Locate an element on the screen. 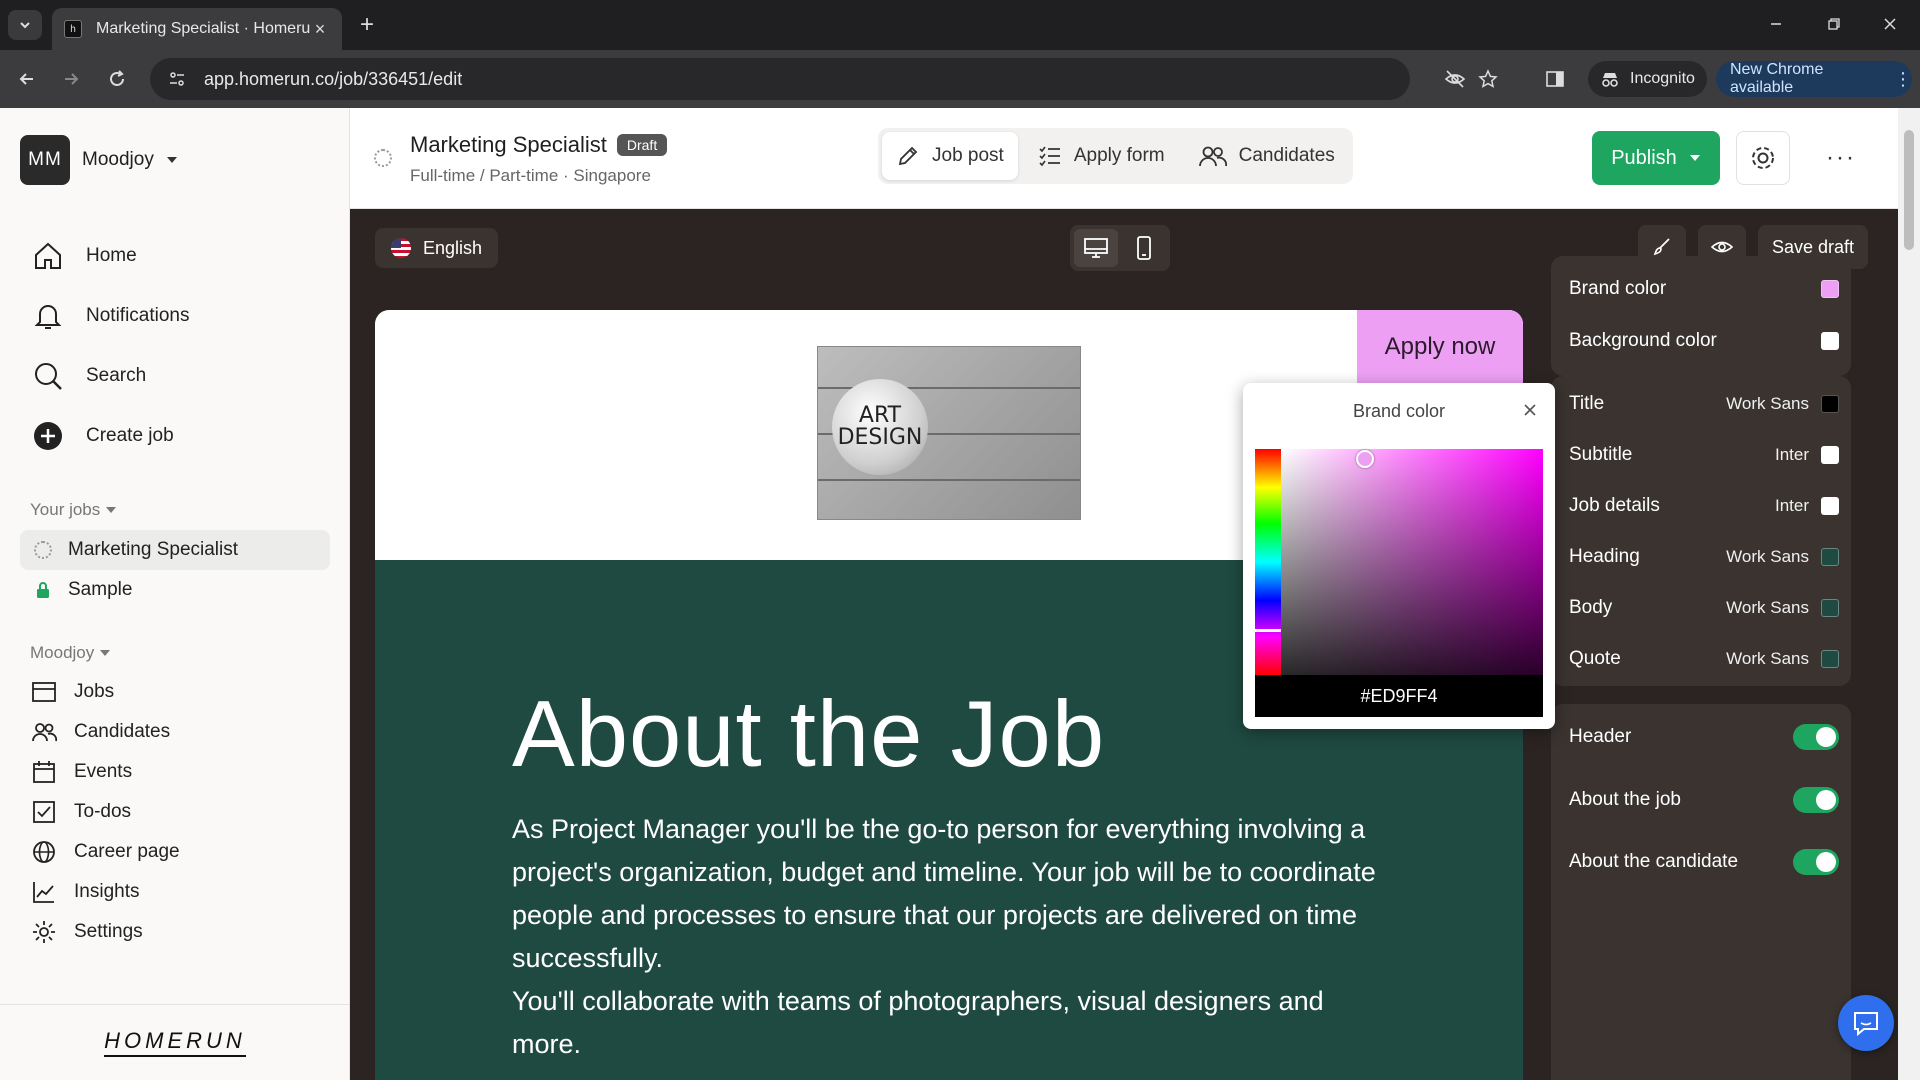  sidebar-item-settings: Settings is located at coordinates (86, 932).